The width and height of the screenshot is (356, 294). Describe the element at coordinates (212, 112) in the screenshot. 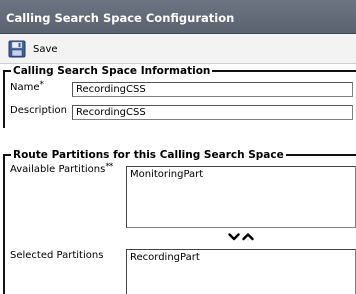

I see `description-input: RecordingCSS` at that location.